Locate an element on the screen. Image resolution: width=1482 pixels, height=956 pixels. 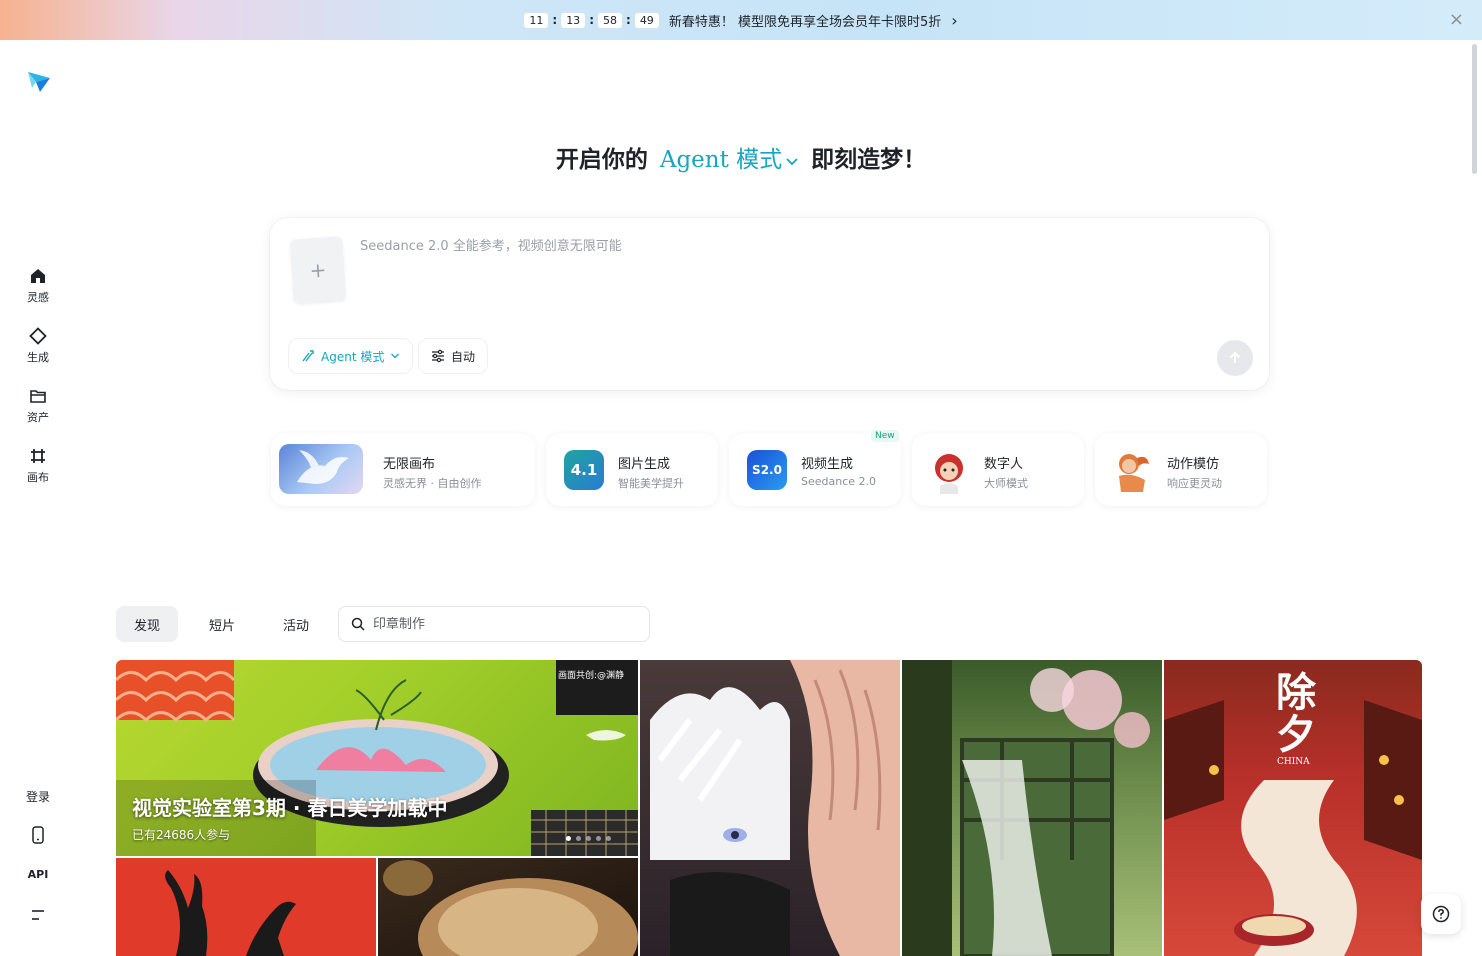
tool-title: 动作模仿 is located at coordinates (1193, 464).